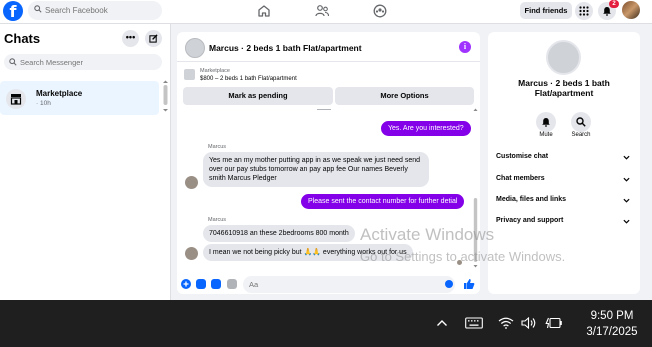 Image resolution: width=652 pixels, height=347 pixels. Describe the element at coordinates (216, 284) in the screenshot. I see `sticker-icon` at that location.